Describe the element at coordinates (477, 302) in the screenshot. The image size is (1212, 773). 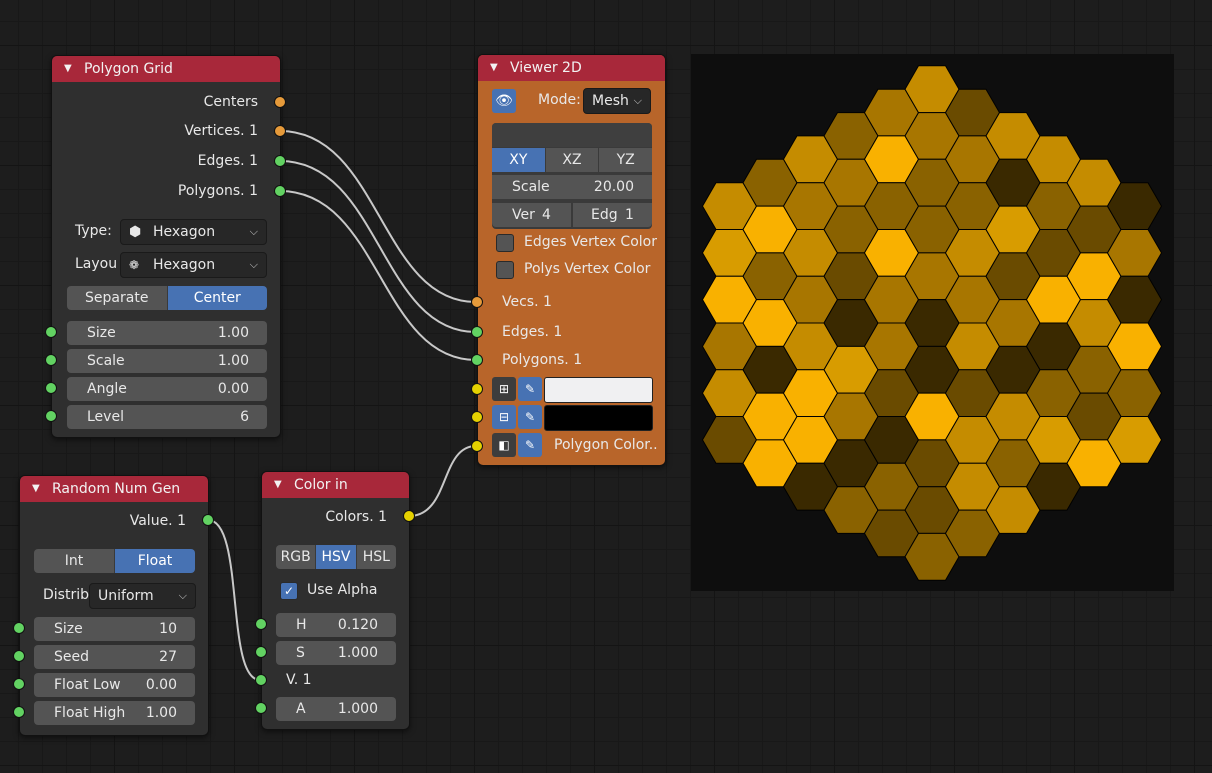
I see `socket-vecs-in` at that location.